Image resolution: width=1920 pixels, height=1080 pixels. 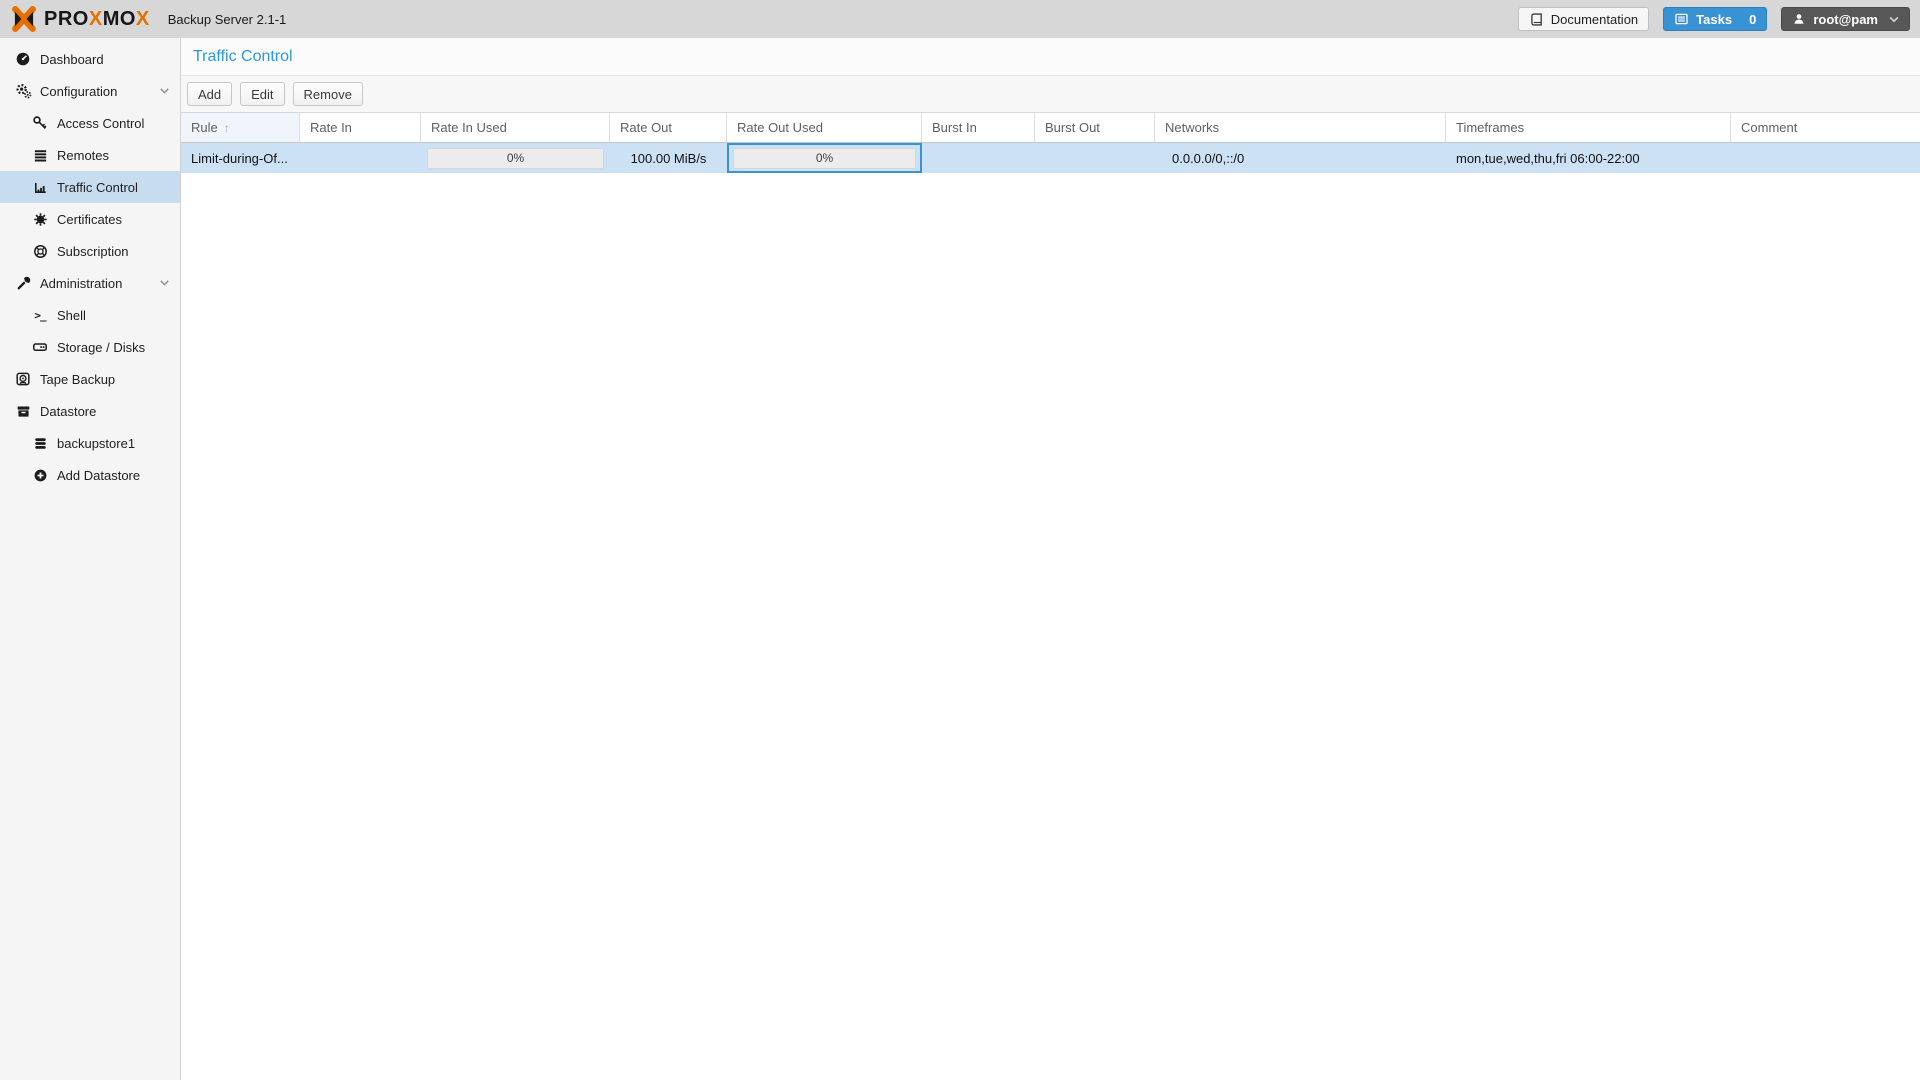 What do you see at coordinates (40, 123) in the screenshot?
I see `key-icon` at bounding box center [40, 123].